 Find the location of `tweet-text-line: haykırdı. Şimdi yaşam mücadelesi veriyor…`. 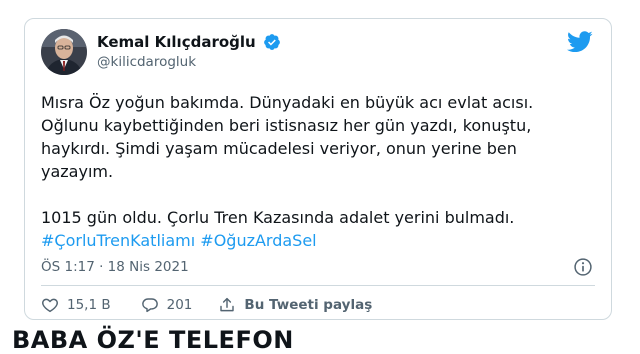

tweet-text-line: haykırdı. Şimdi yaşam mücadelesi veriyor… is located at coordinates (279, 148).